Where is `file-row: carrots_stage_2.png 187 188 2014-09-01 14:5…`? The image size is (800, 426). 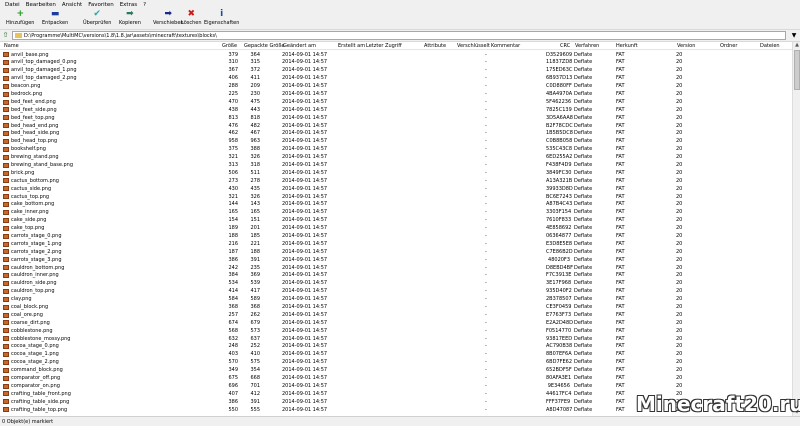 file-row: carrots_stage_2.png 187 188 2014-09-01 14:5… is located at coordinates (396, 252).